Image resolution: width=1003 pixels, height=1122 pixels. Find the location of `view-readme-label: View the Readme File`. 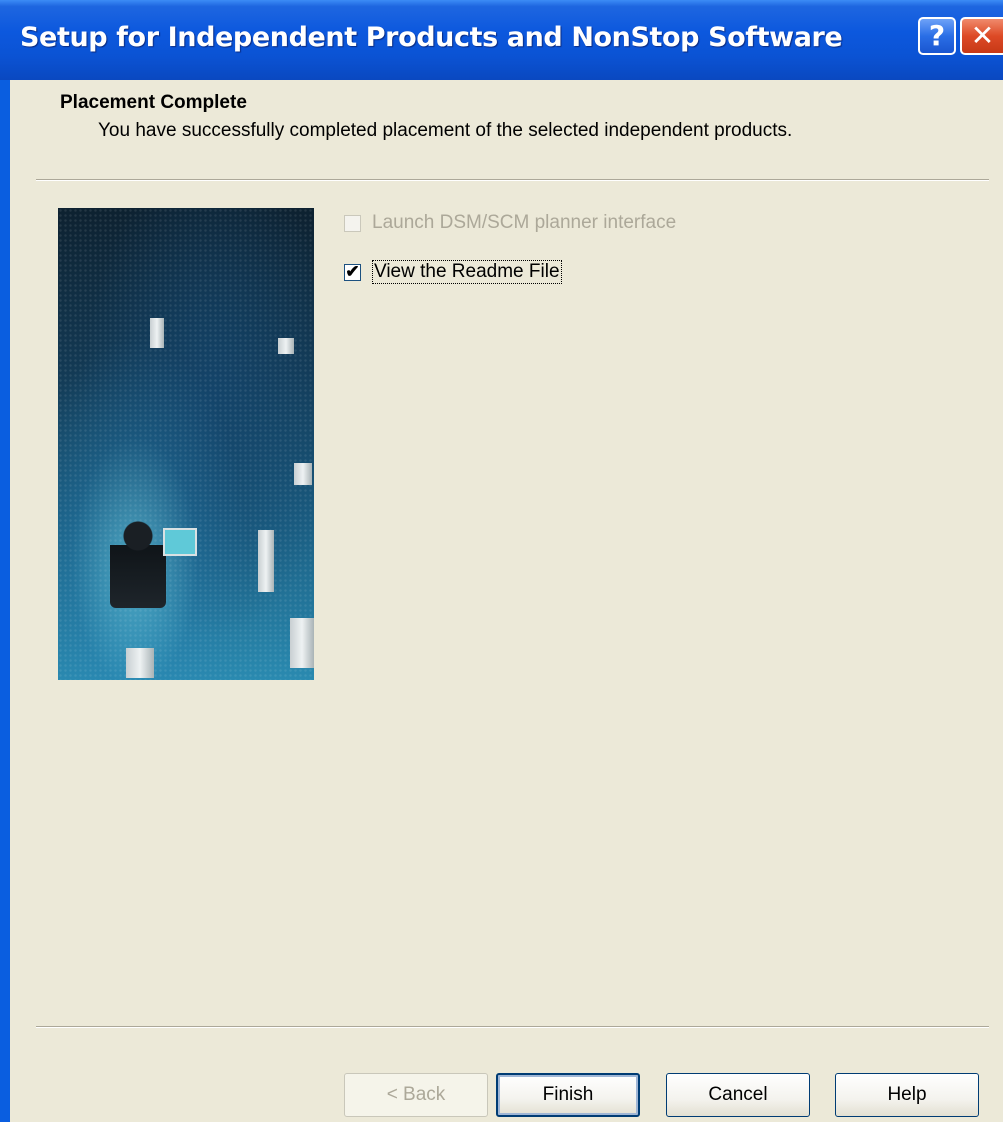

view-readme-label: View the Readme File is located at coordinates (467, 272).